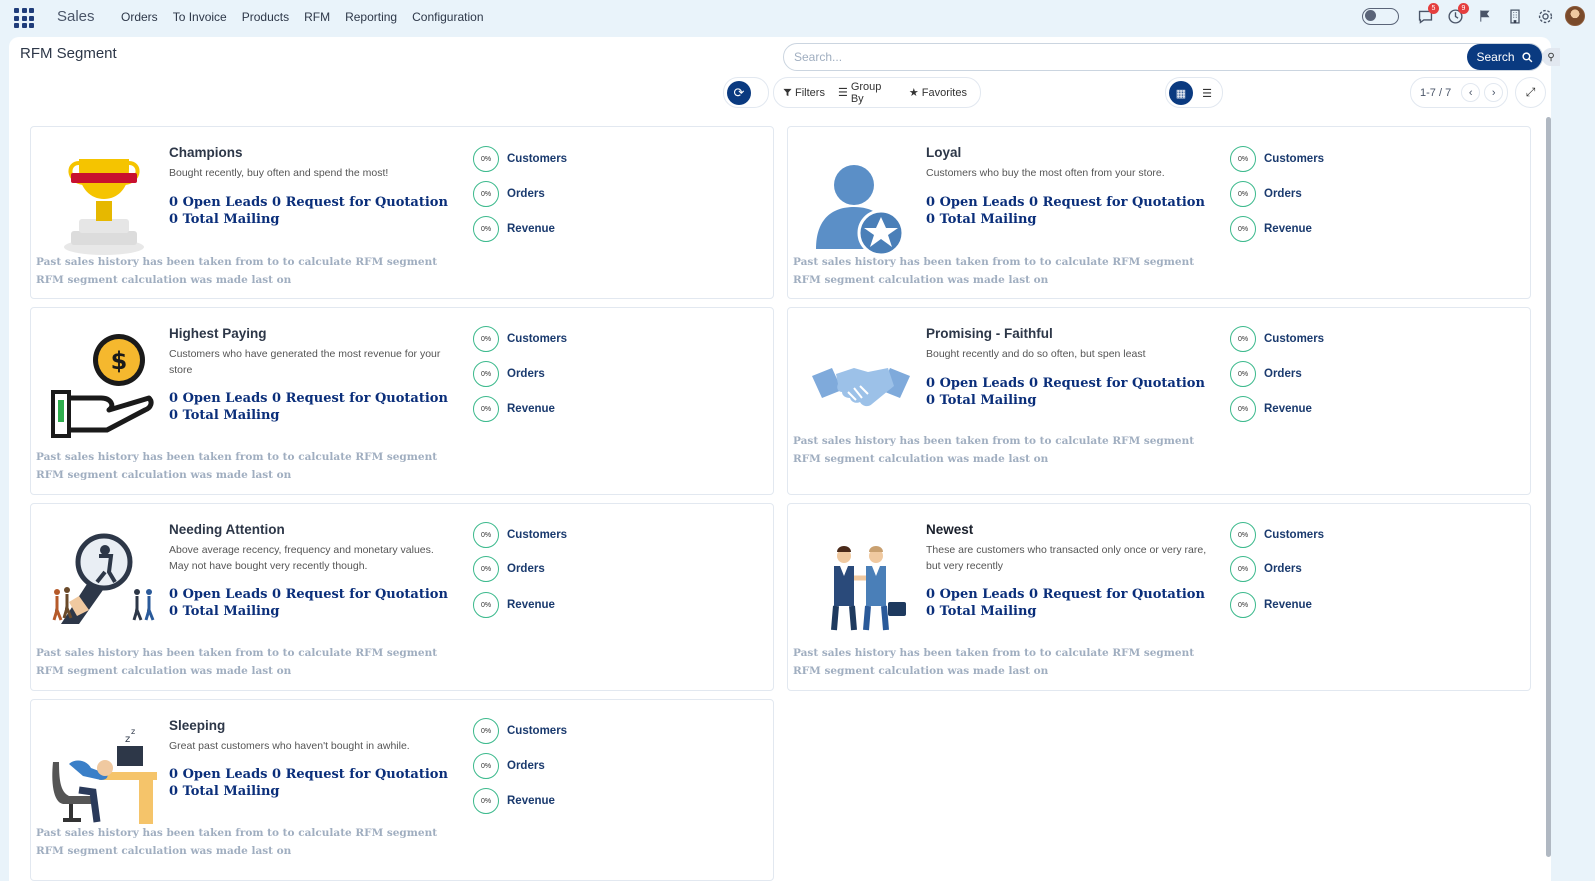  I want to click on pager-prev-icon: ‹, so click(1471, 92).